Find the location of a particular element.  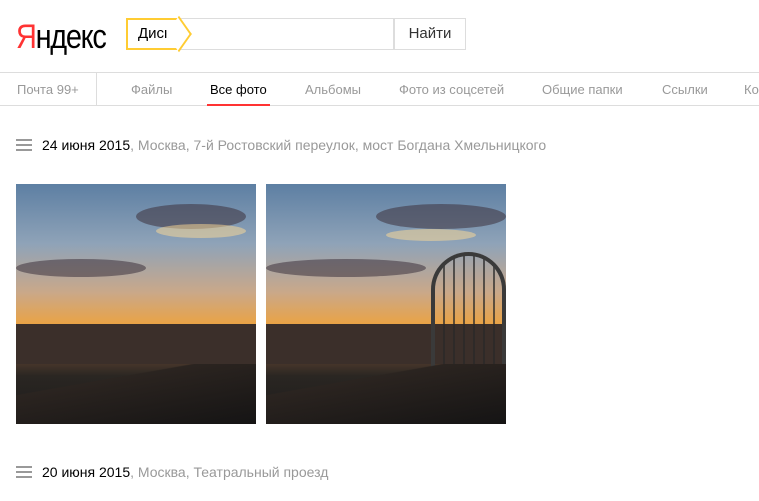

tab-files: Файлы is located at coordinates (151, 89).